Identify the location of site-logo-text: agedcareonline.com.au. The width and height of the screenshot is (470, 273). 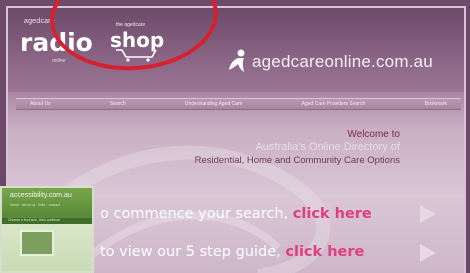
(342, 61).